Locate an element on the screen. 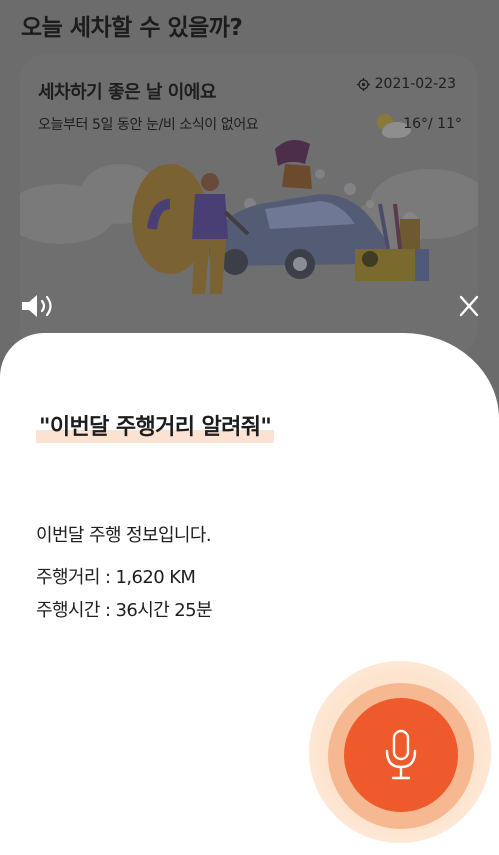 Image resolution: width=499 pixels, height=855 pixels. mic-button is located at coordinates (401, 755).